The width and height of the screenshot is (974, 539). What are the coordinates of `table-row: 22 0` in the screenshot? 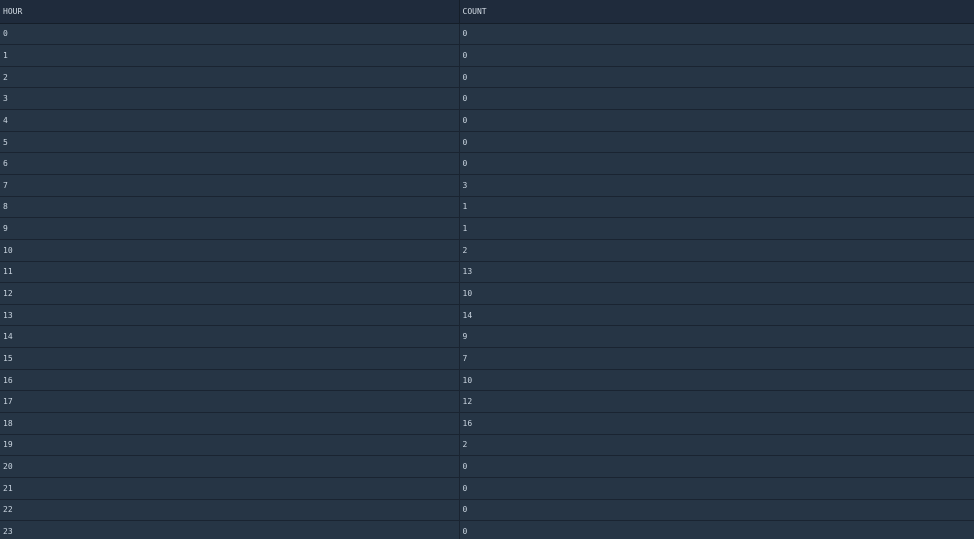 It's located at (487, 510).